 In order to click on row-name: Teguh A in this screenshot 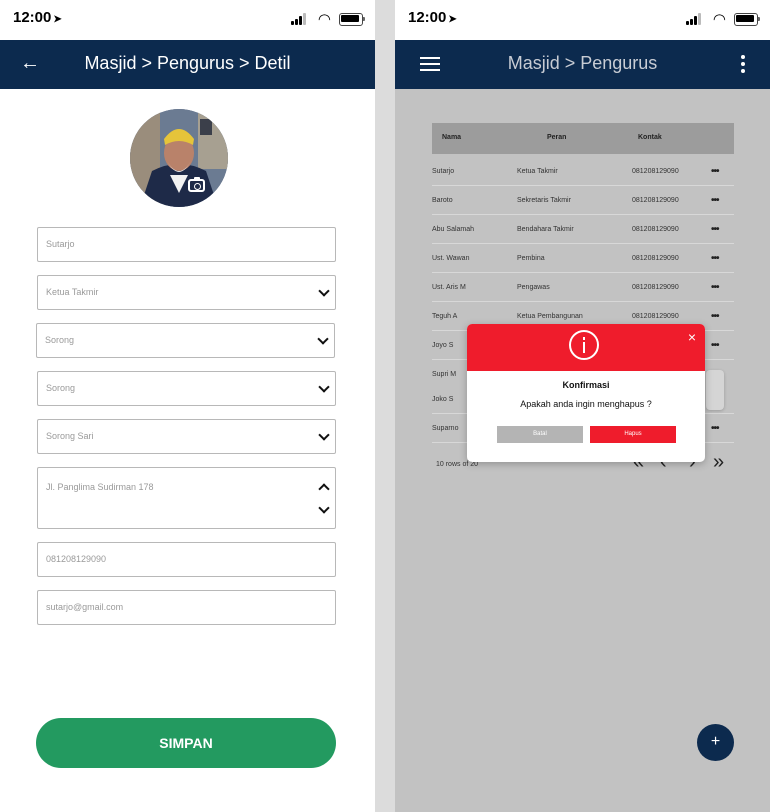, I will do `click(445, 316)`.